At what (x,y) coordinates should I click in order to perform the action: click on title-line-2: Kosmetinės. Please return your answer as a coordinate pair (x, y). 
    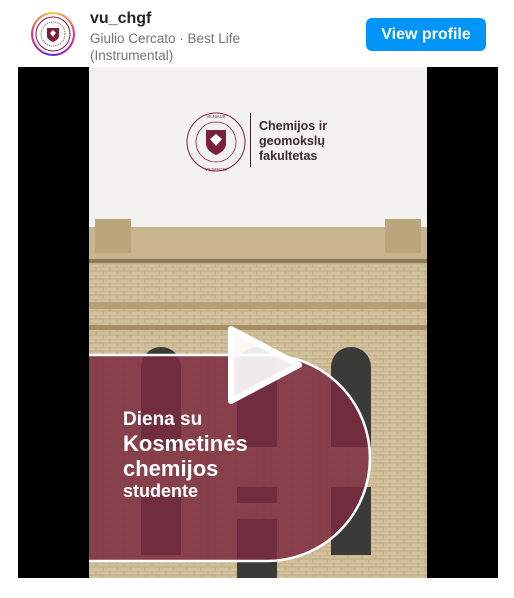
    Looking at the image, I should click on (185, 443).